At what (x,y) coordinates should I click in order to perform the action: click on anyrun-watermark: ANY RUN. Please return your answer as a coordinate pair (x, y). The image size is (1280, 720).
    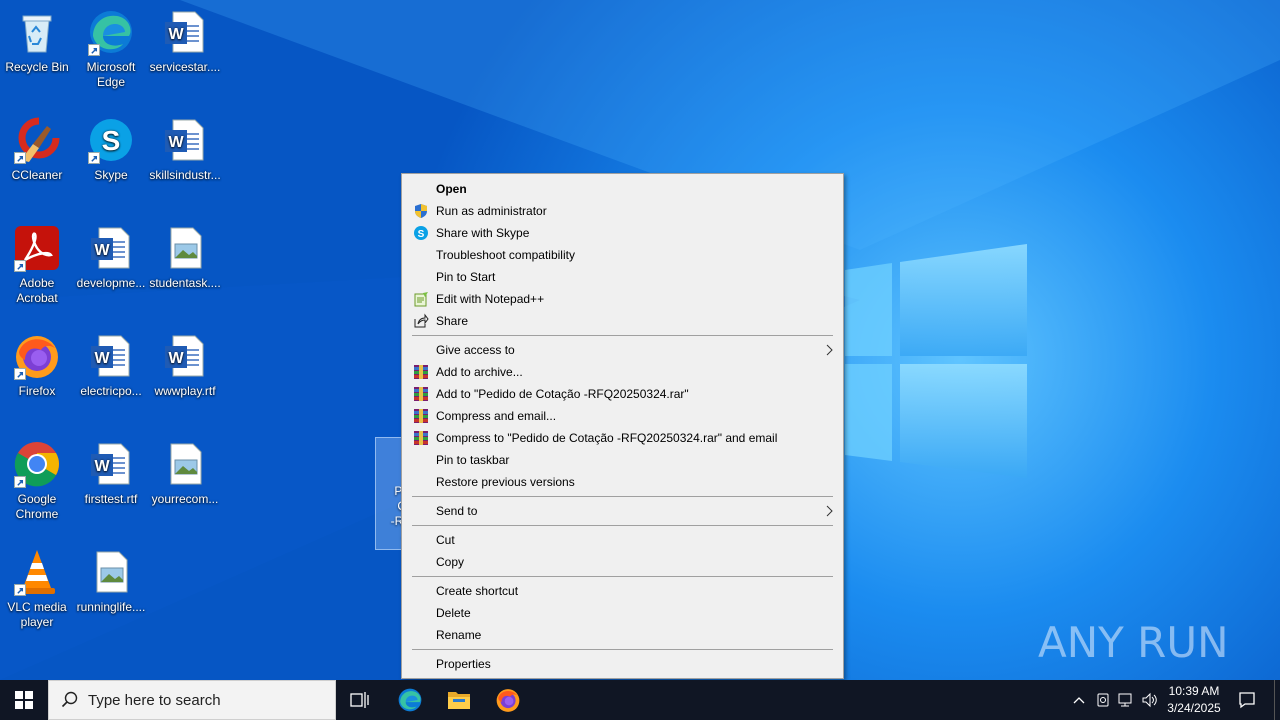
    Looking at the image, I should click on (1138, 641).